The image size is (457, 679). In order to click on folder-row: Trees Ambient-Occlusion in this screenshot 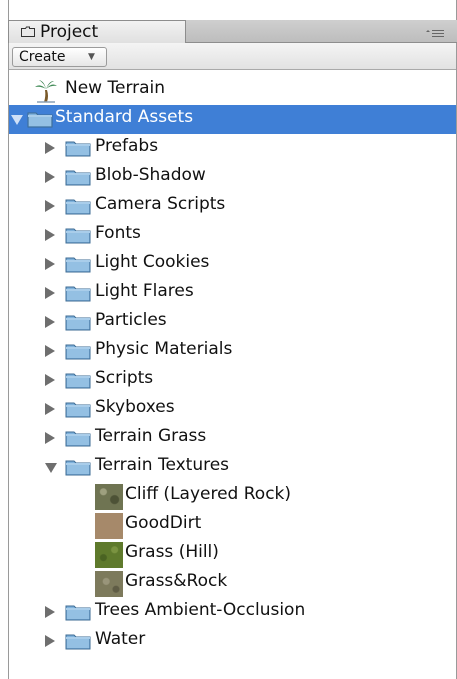, I will do `click(232, 612)`.